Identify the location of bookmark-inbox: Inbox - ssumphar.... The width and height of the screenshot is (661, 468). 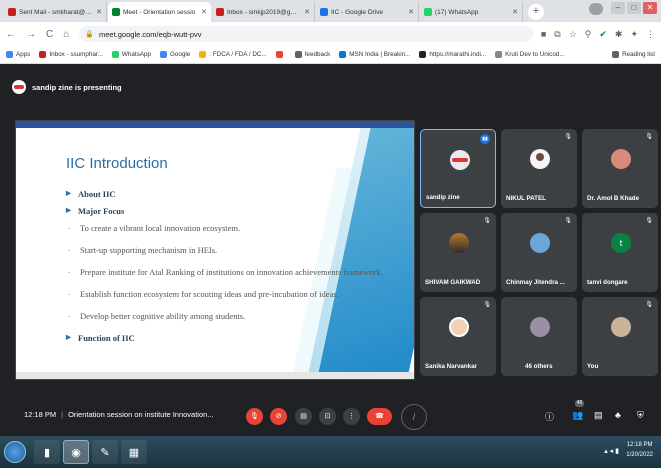
(71, 54).